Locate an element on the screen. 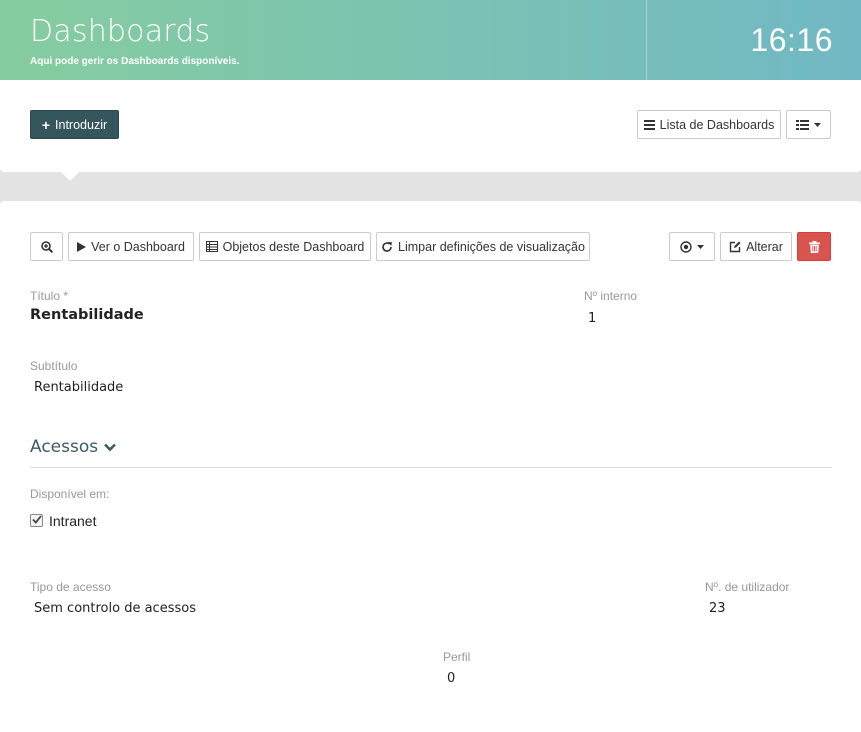 Image resolution: width=861 pixels, height=732 pixels. add-button-label: Introduzir is located at coordinates (81, 124).